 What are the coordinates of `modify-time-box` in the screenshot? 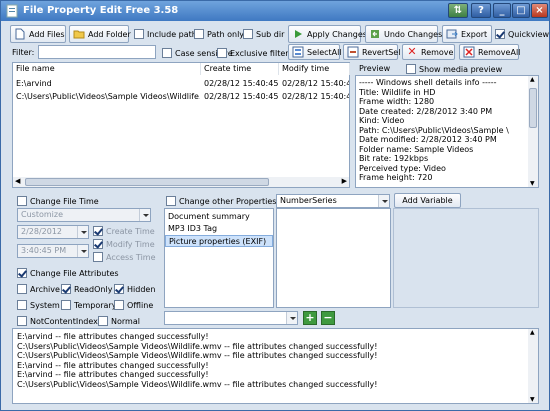 It's located at (98, 244).